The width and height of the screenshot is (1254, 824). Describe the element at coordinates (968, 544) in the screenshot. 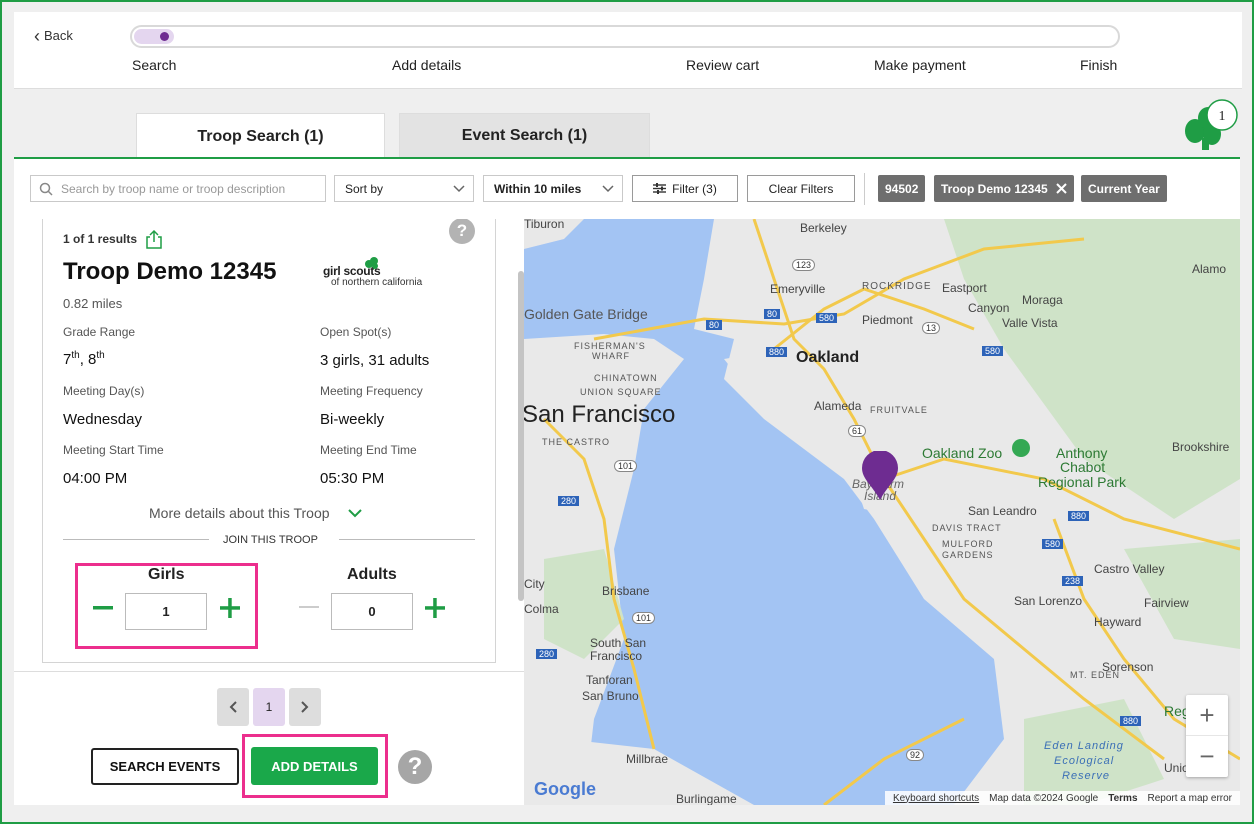

I see `map-label-mulford: MULFORD` at that location.